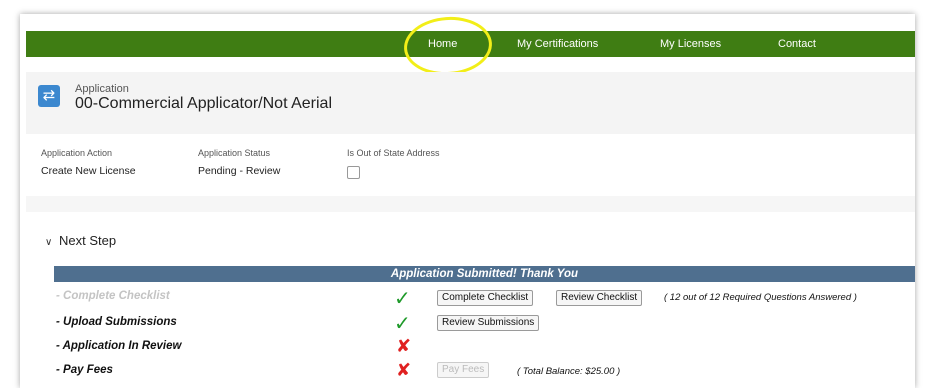 This screenshot has width=926, height=388. Describe the element at coordinates (77, 153) in the screenshot. I see `application-action-label: Application Action` at that location.